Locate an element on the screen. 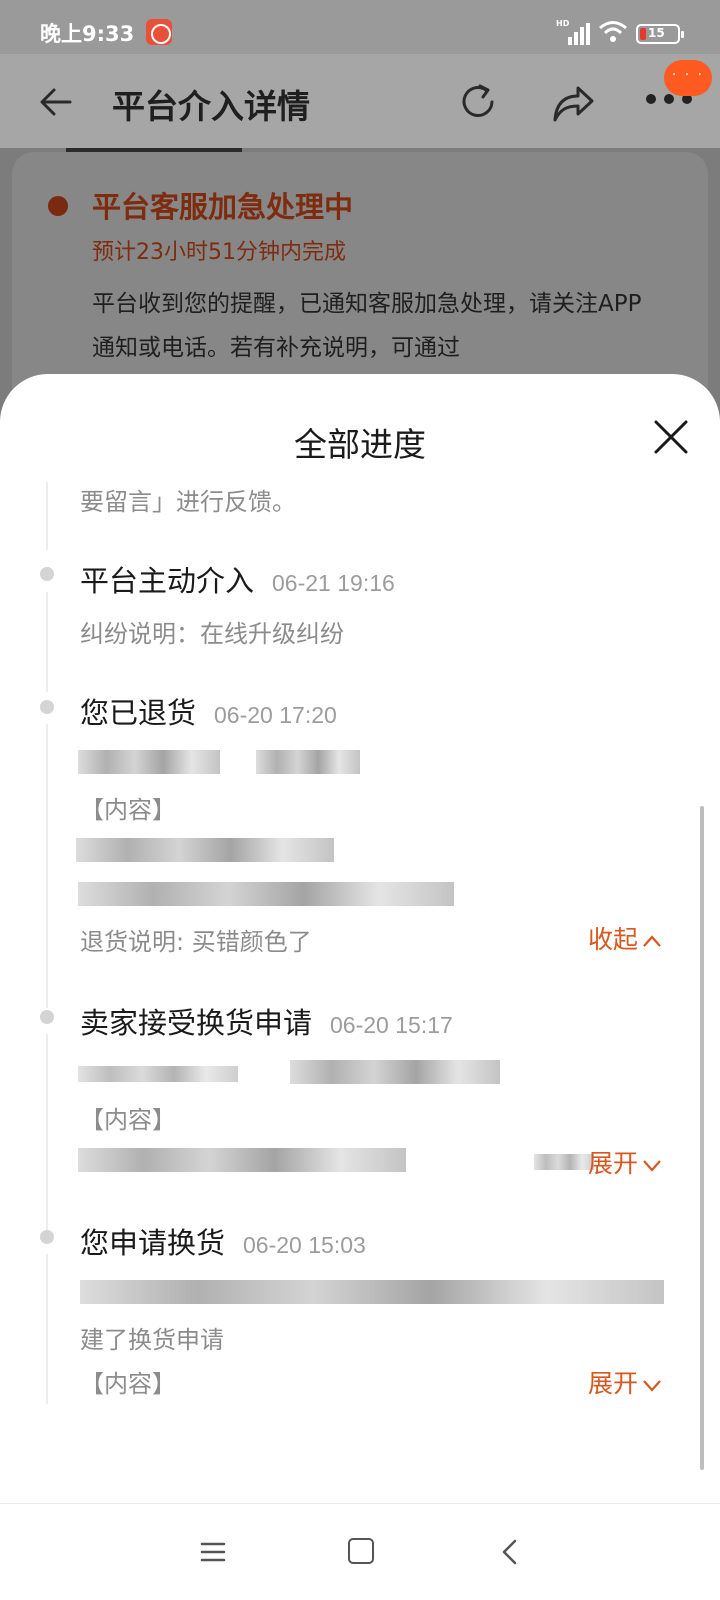  wifi-icon is located at coordinates (613, 31).